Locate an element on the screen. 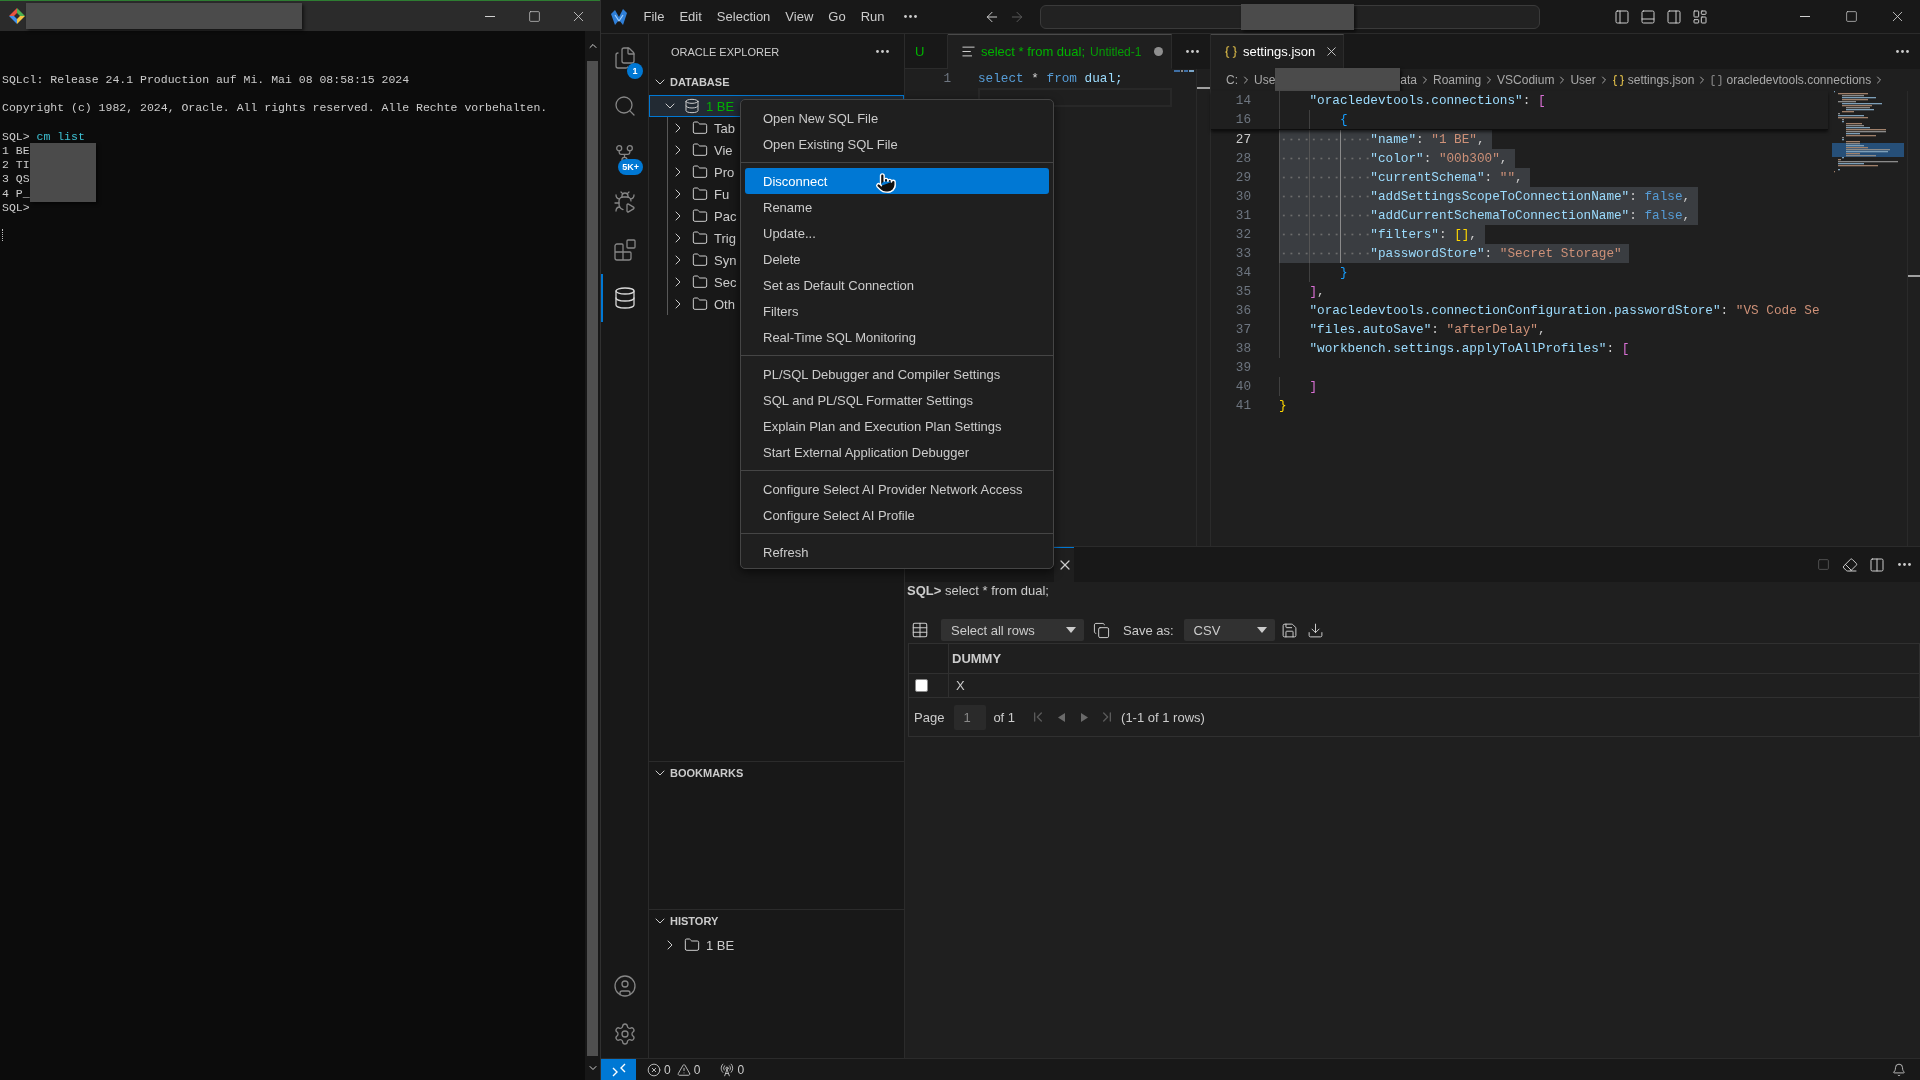  code-line: select * from dual; is located at coordinates (1050, 79).